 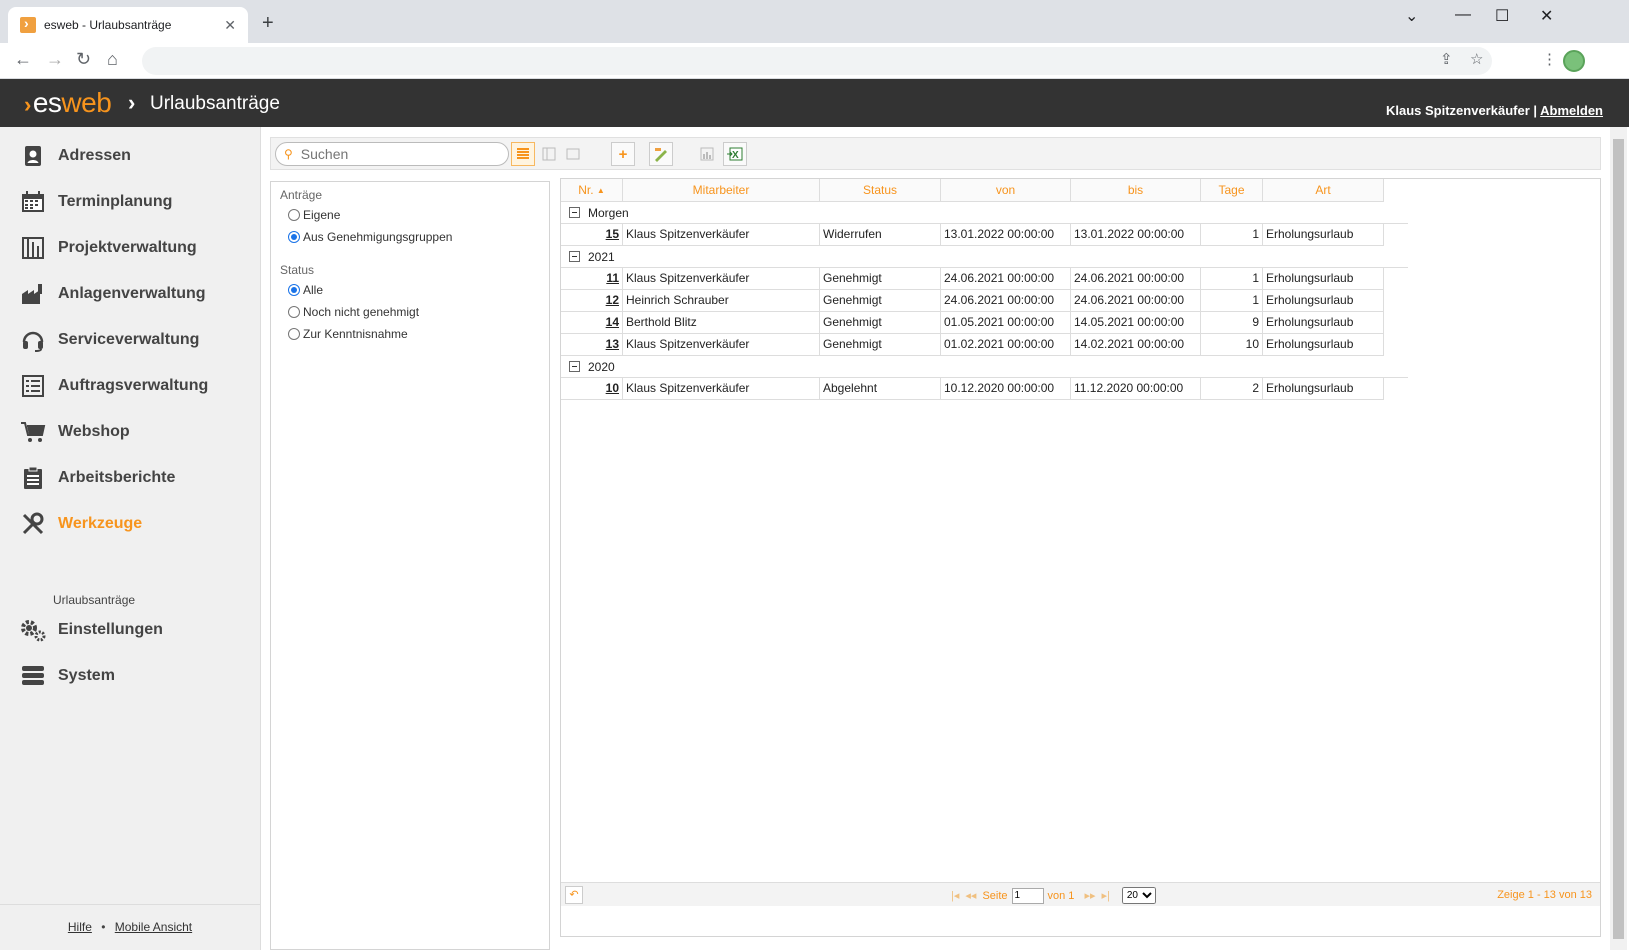 I want to click on minimize-icon: —, so click(x=1463, y=15).